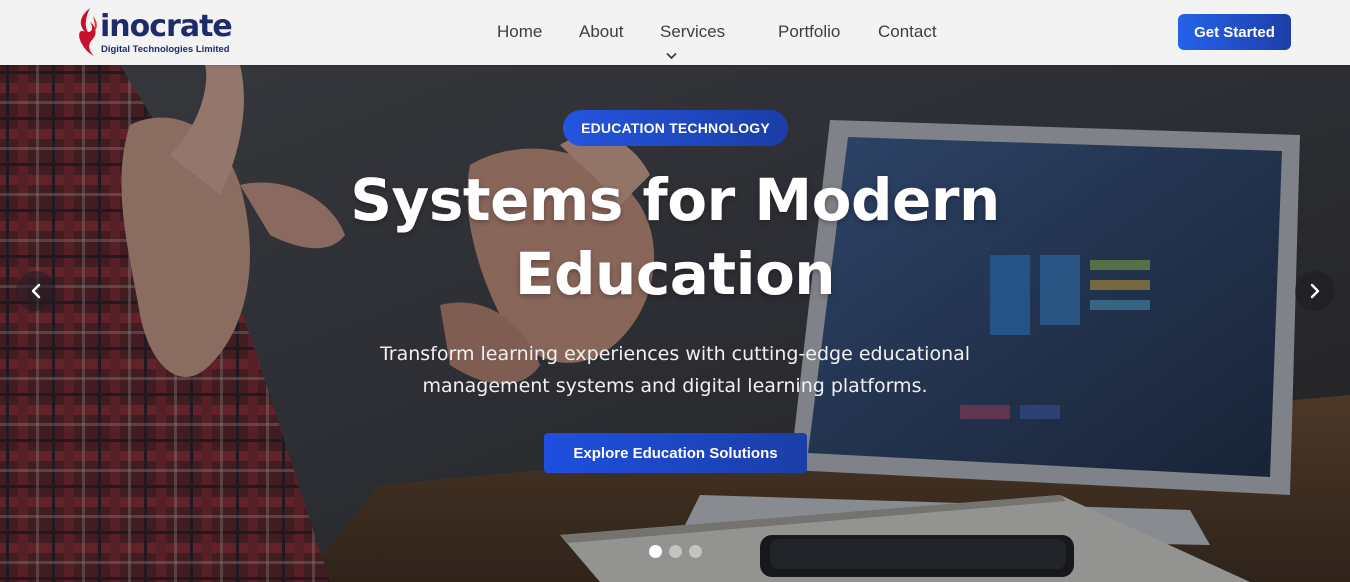 The height and width of the screenshot is (582, 1350). I want to click on explore-education-solutions-button: Explore Education Solutions, so click(675, 453).